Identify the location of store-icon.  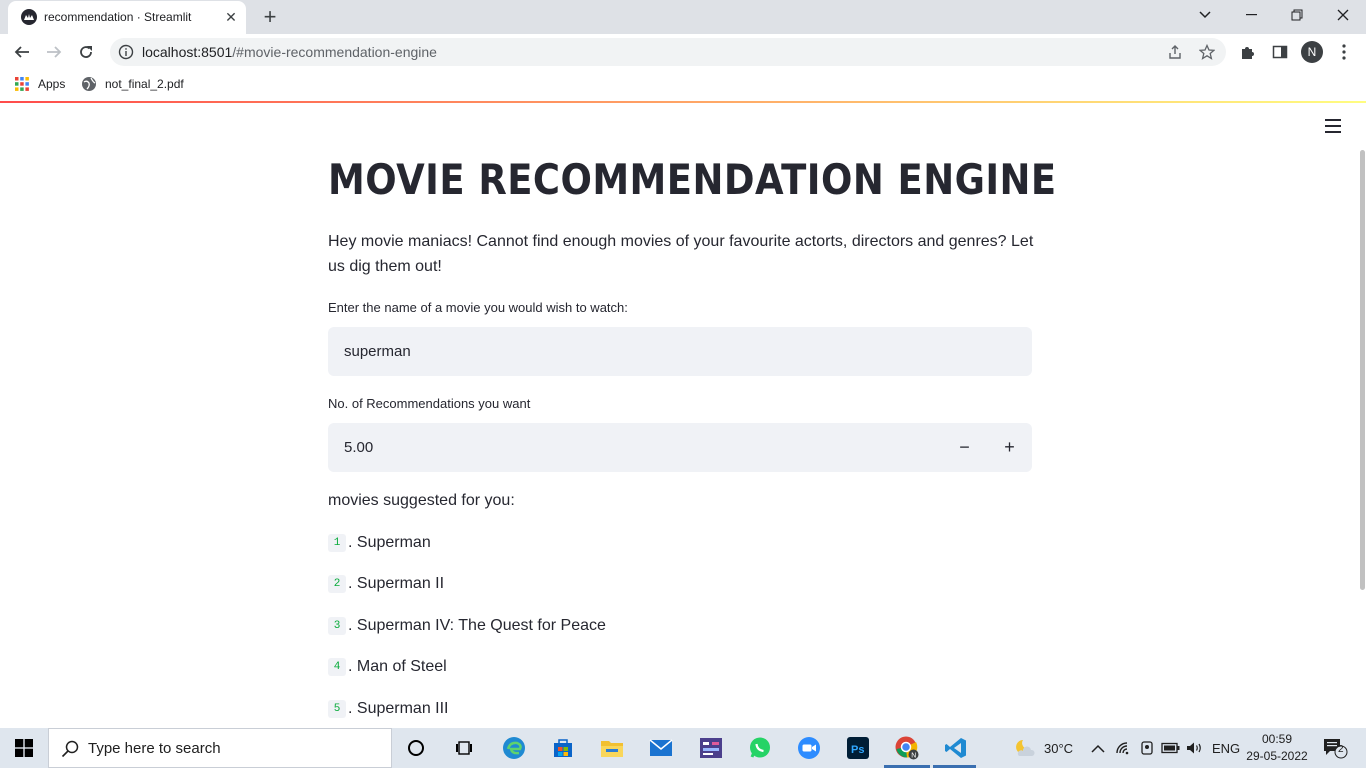
(563, 748).